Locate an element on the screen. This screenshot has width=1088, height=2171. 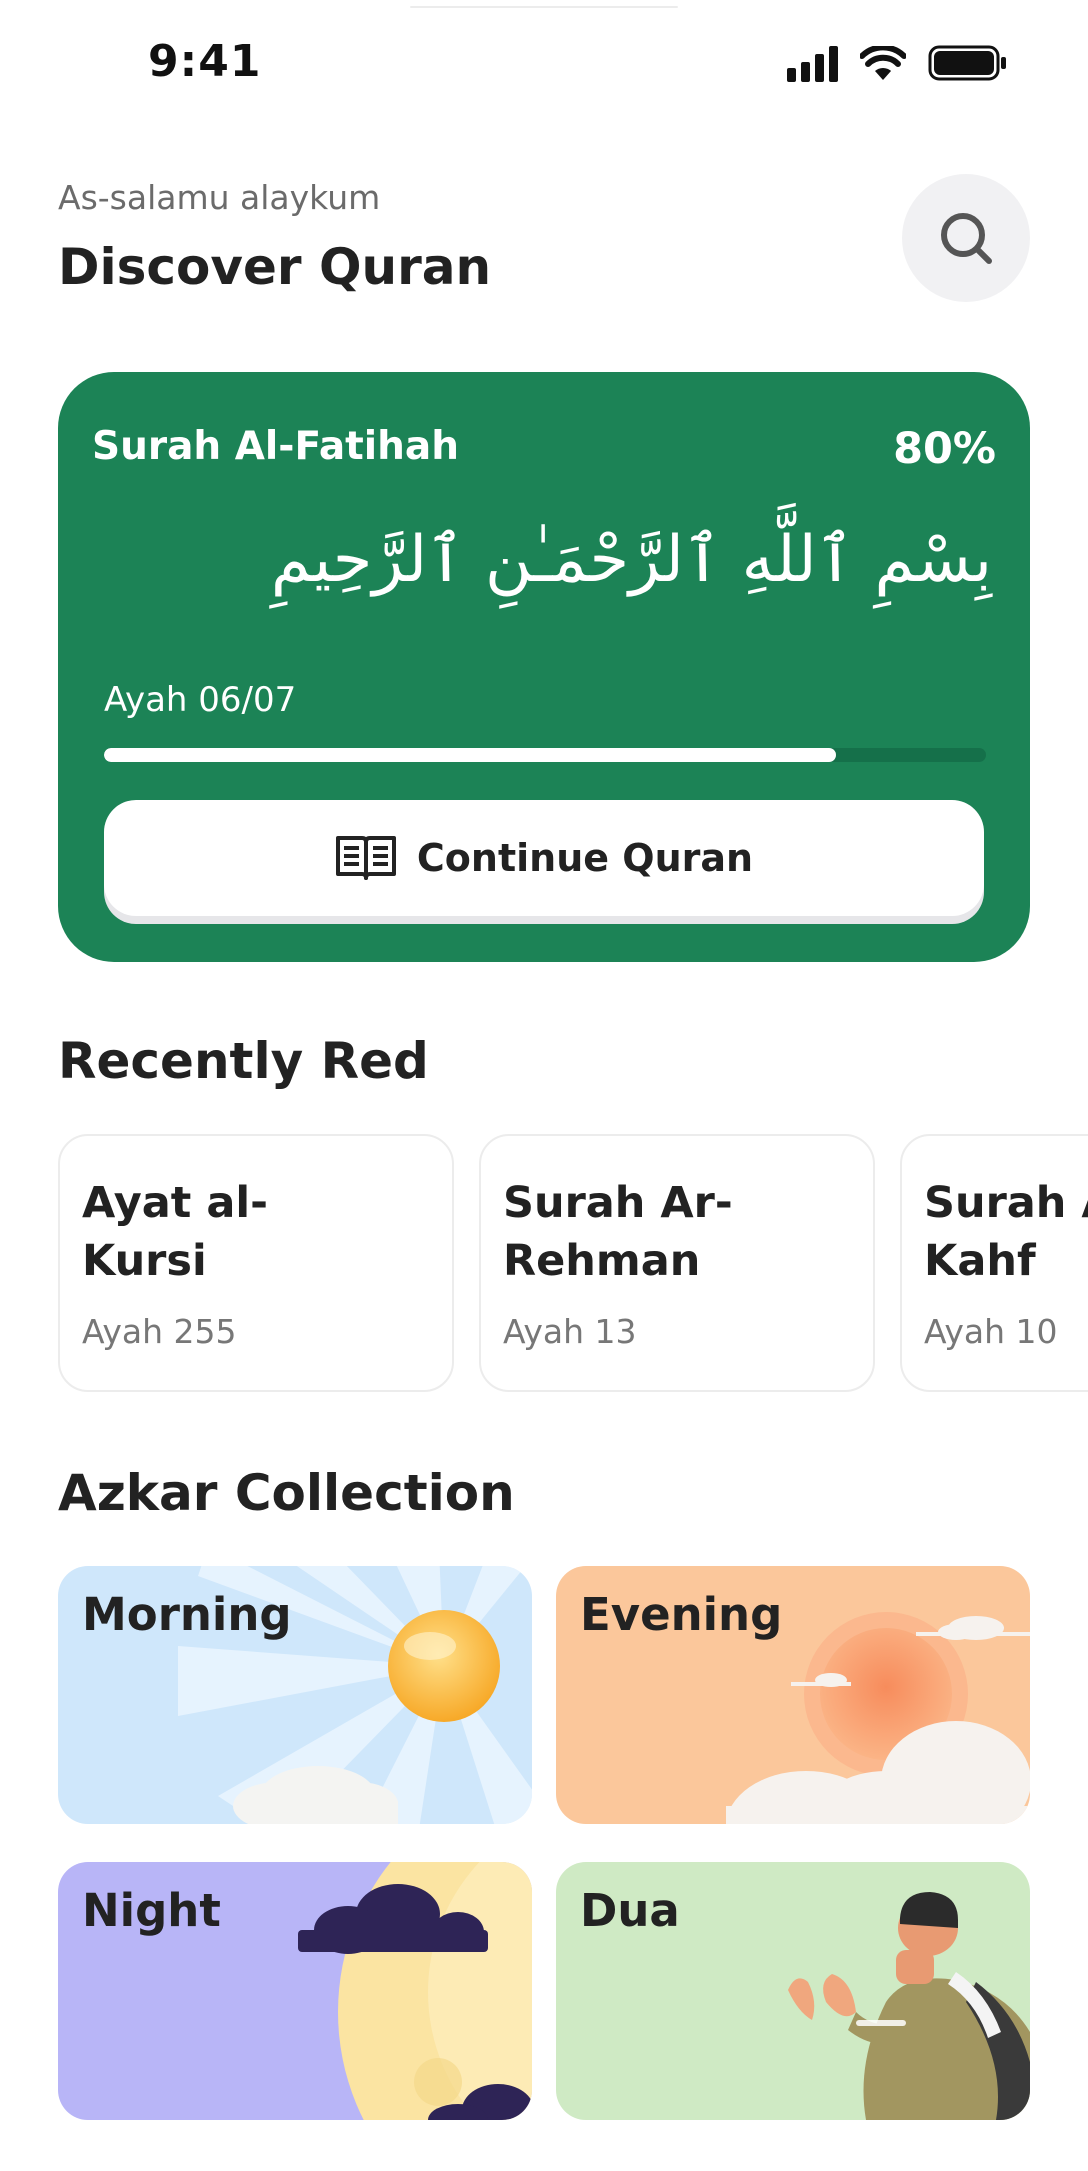
reading-progress-fill is located at coordinates (470, 755).